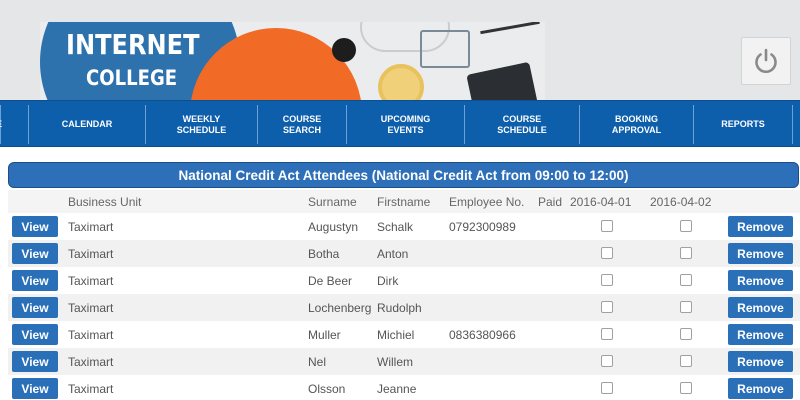 The image size is (800, 400). I want to click on table-row: View Taximart Olsson Jeanne Remove, so click(404, 387).